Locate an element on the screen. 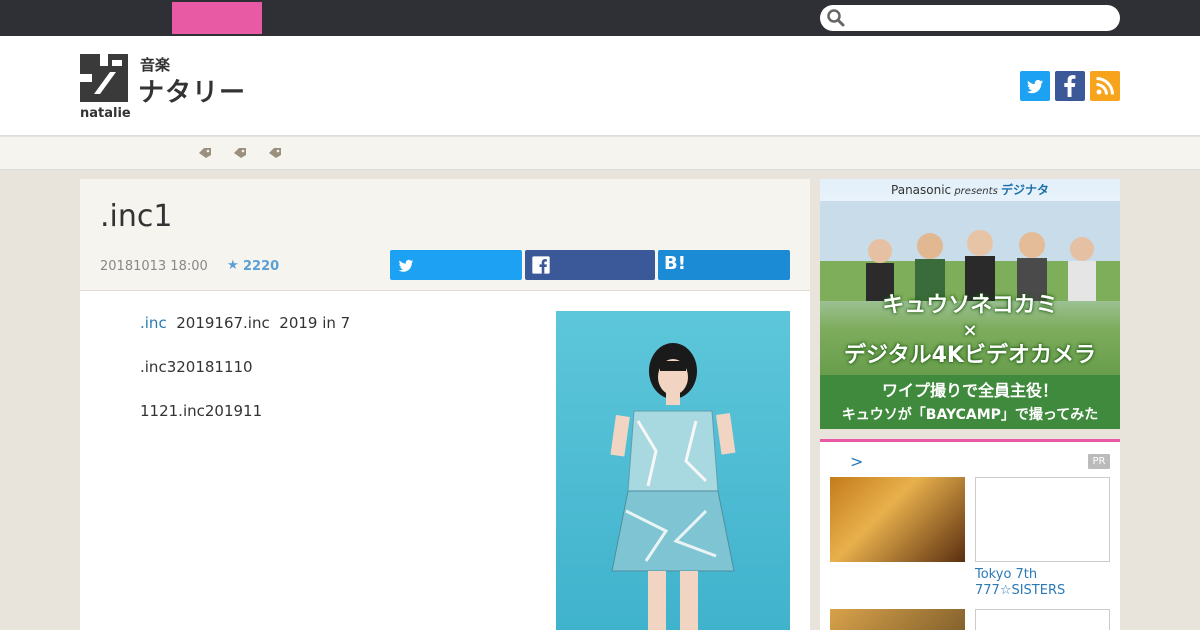 This screenshot has height=630, width=1200. article-link: .inc is located at coordinates (153, 323).